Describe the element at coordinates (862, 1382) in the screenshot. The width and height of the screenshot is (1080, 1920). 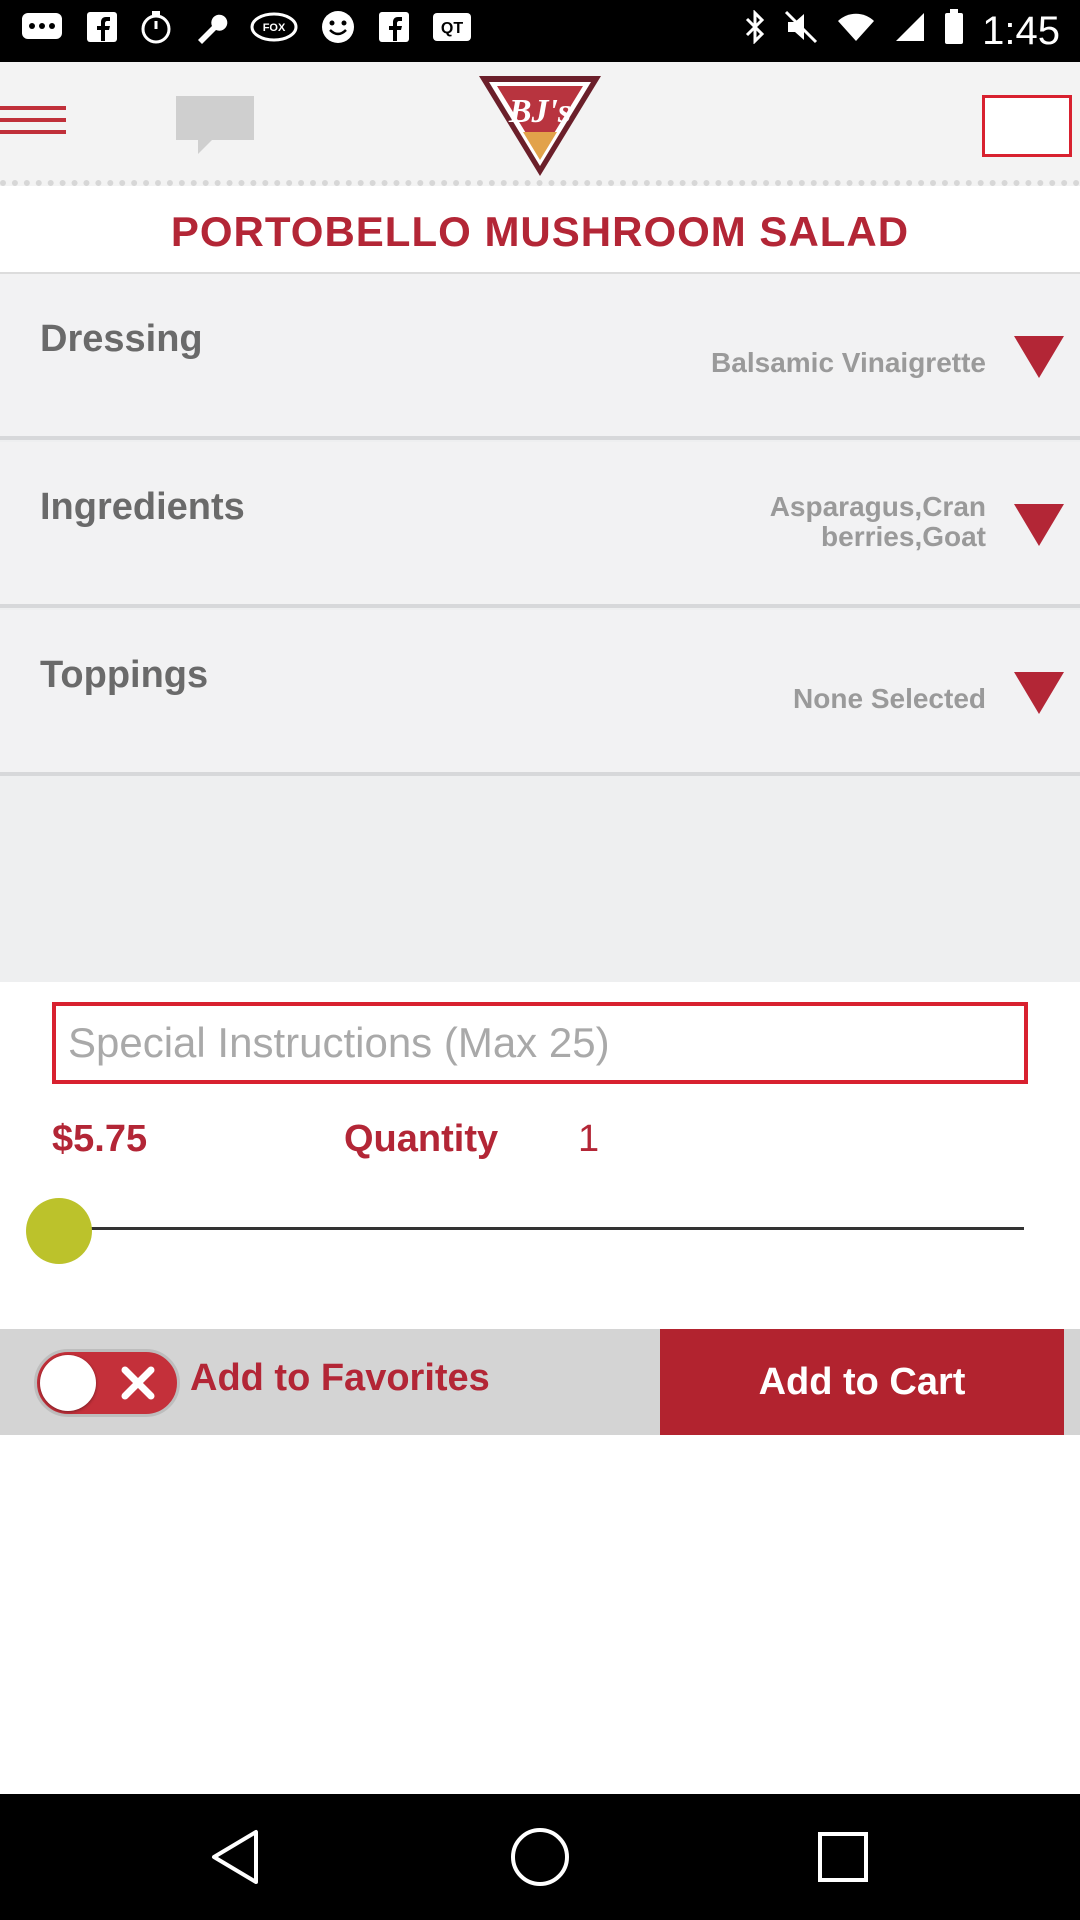
I see `add-to-cart-button: Add to Cart` at that location.